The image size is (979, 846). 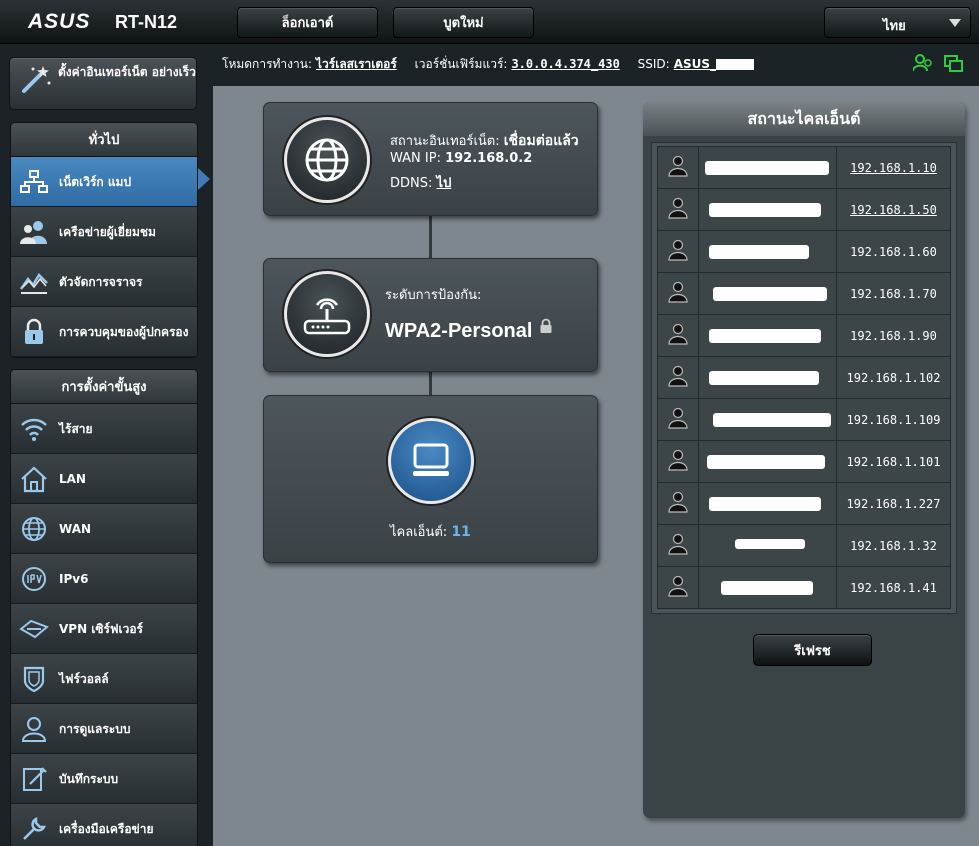 I want to click on sidebar-item-label: ไฟร์วอลล์, so click(x=84, y=678).